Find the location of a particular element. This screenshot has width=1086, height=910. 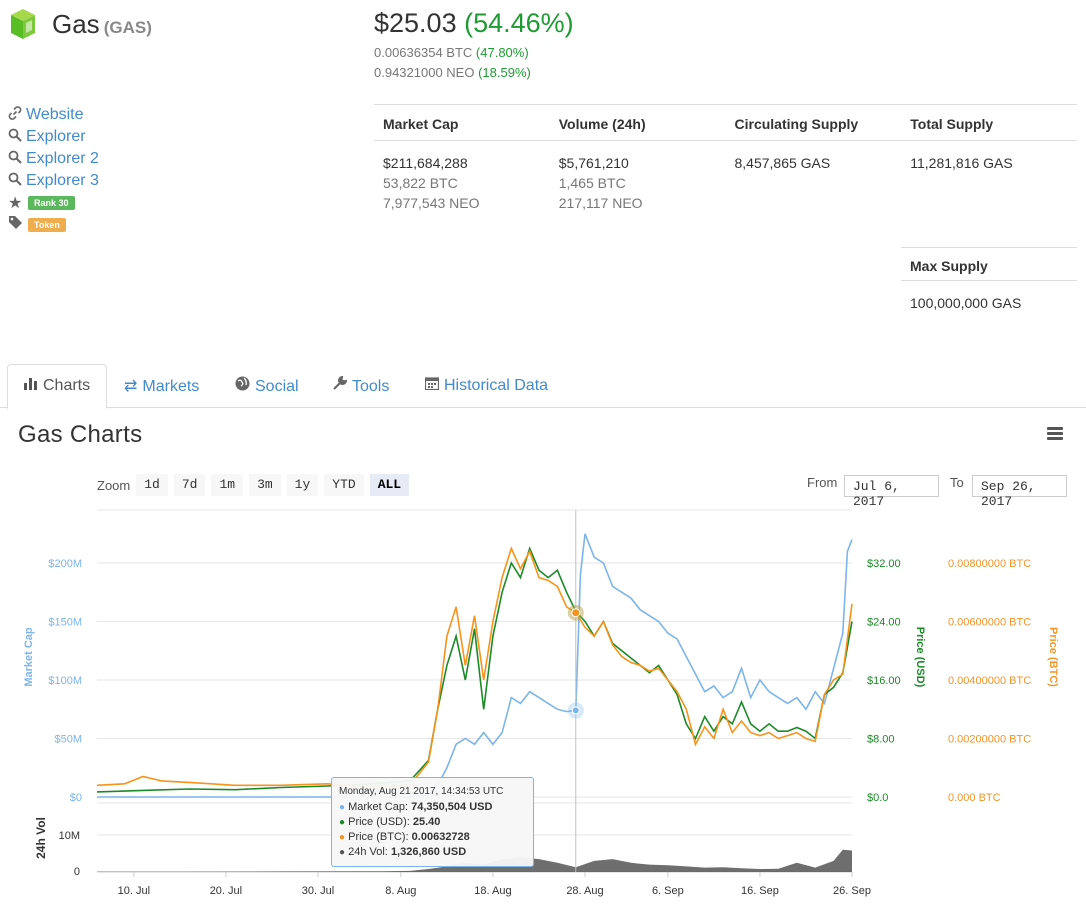

price-usd-change: (54.46%) is located at coordinates (519, 23).